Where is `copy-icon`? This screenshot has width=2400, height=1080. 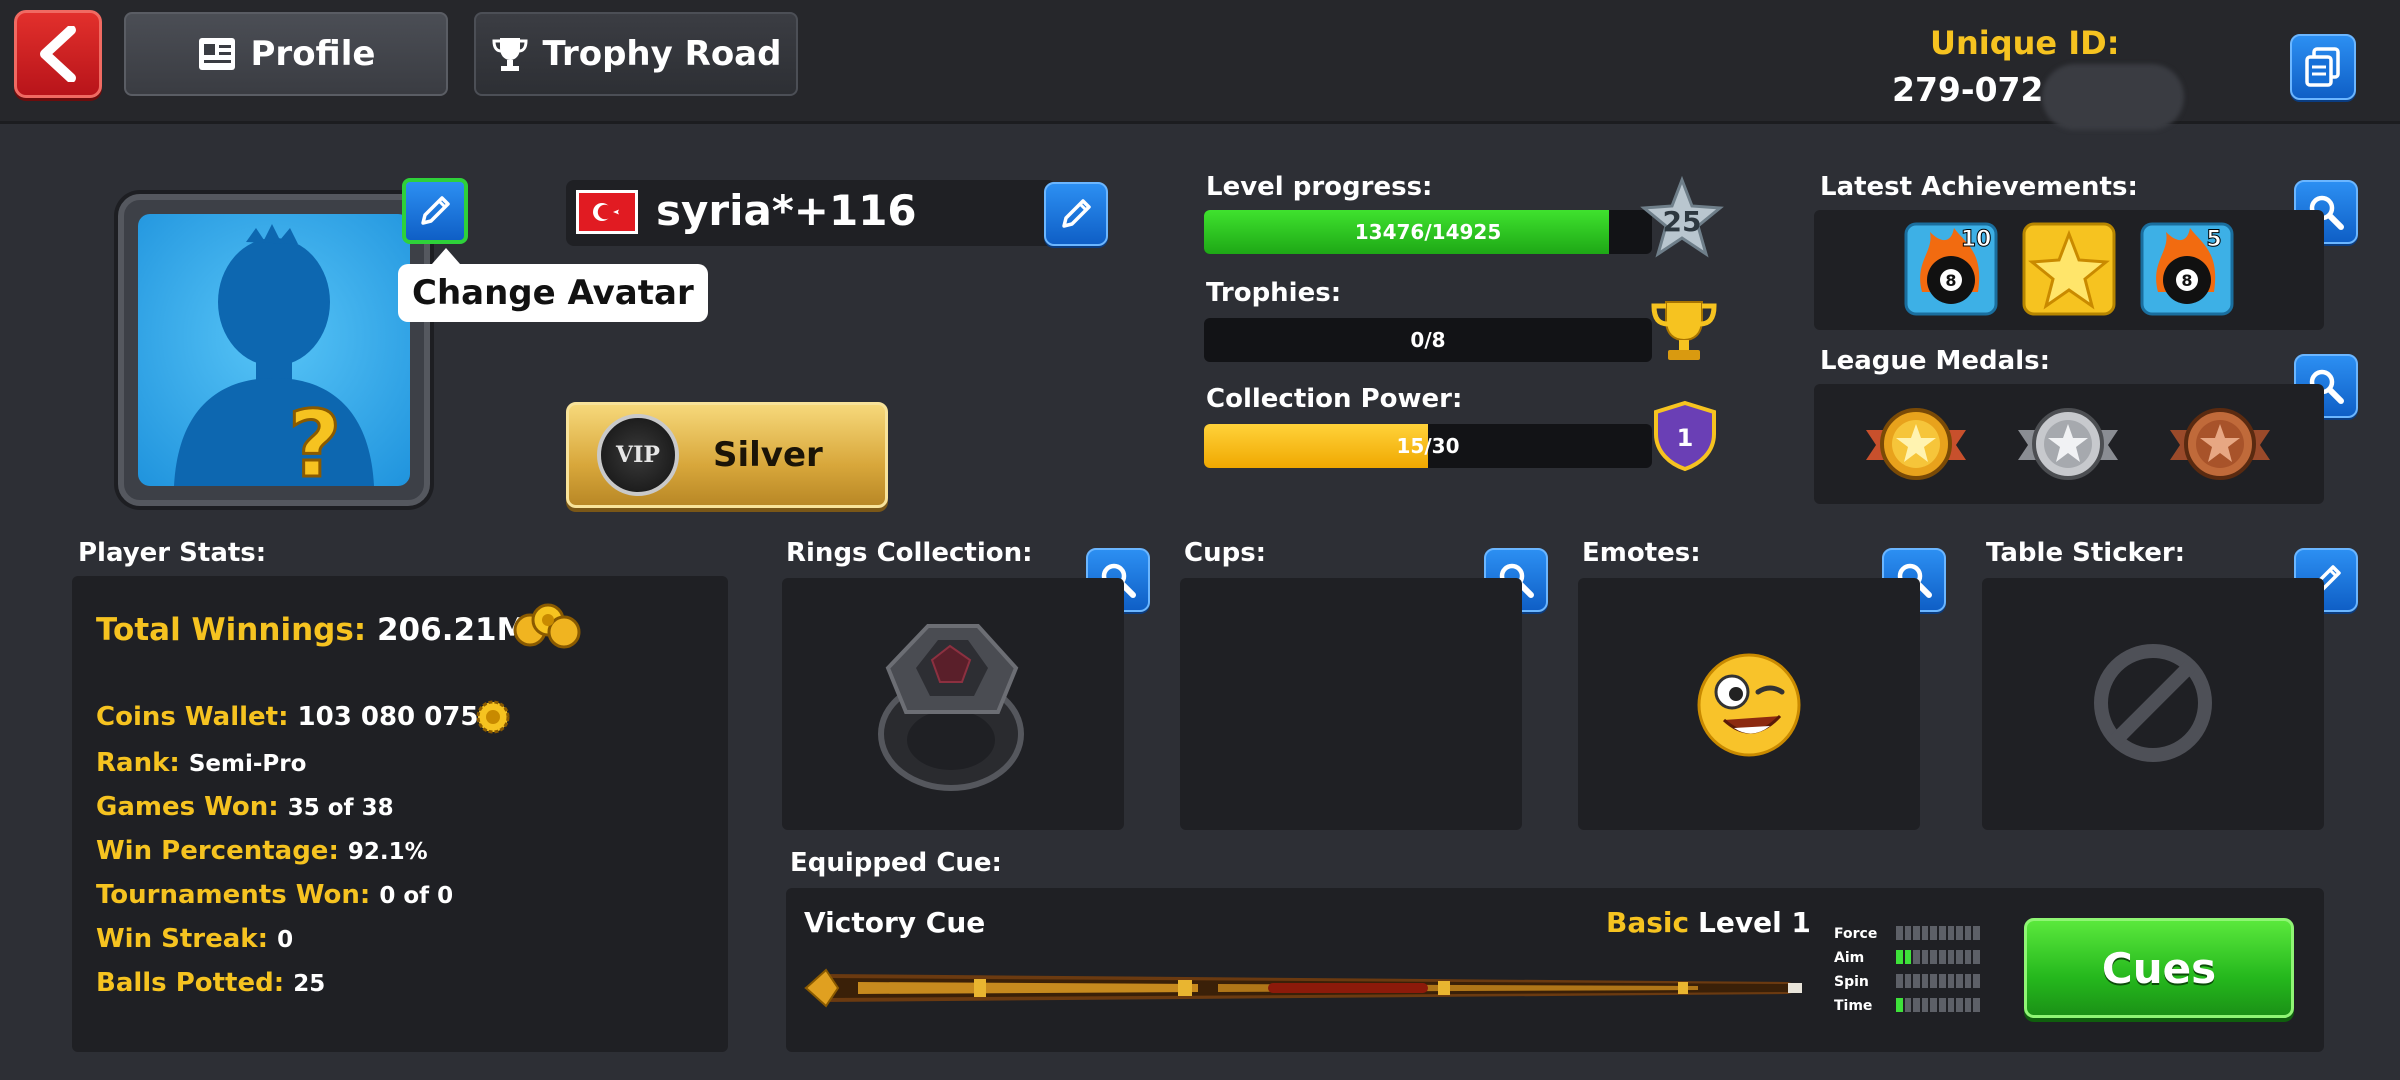
copy-icon is located at coordinates (2322, 67).